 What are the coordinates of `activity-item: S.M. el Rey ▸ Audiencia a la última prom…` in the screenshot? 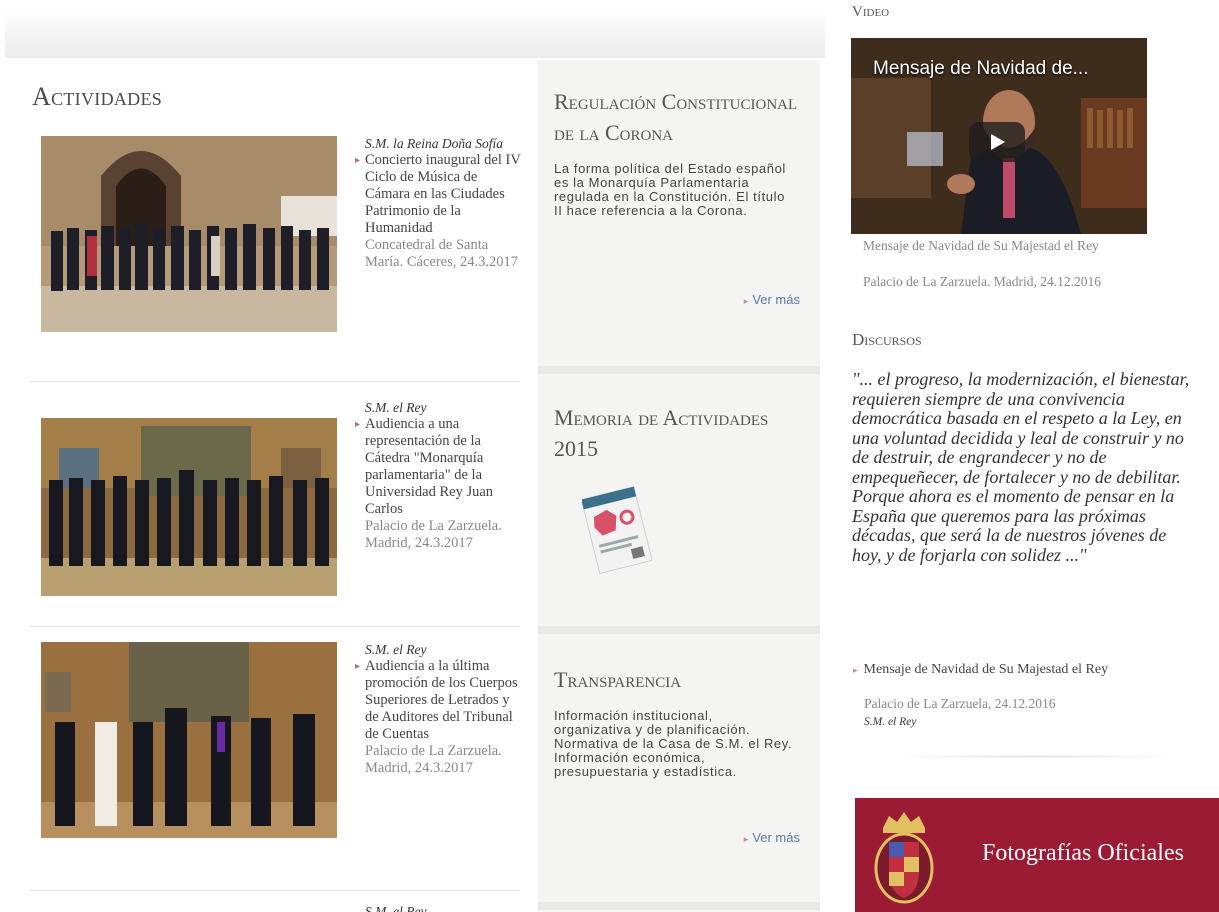 It's located at (275, 752).